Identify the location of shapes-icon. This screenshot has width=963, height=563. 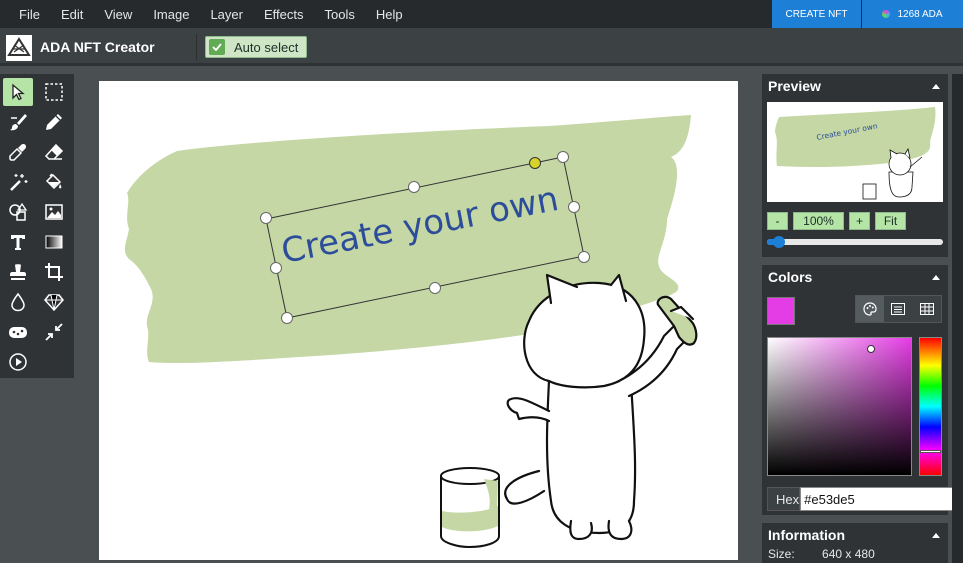
(18, 211).